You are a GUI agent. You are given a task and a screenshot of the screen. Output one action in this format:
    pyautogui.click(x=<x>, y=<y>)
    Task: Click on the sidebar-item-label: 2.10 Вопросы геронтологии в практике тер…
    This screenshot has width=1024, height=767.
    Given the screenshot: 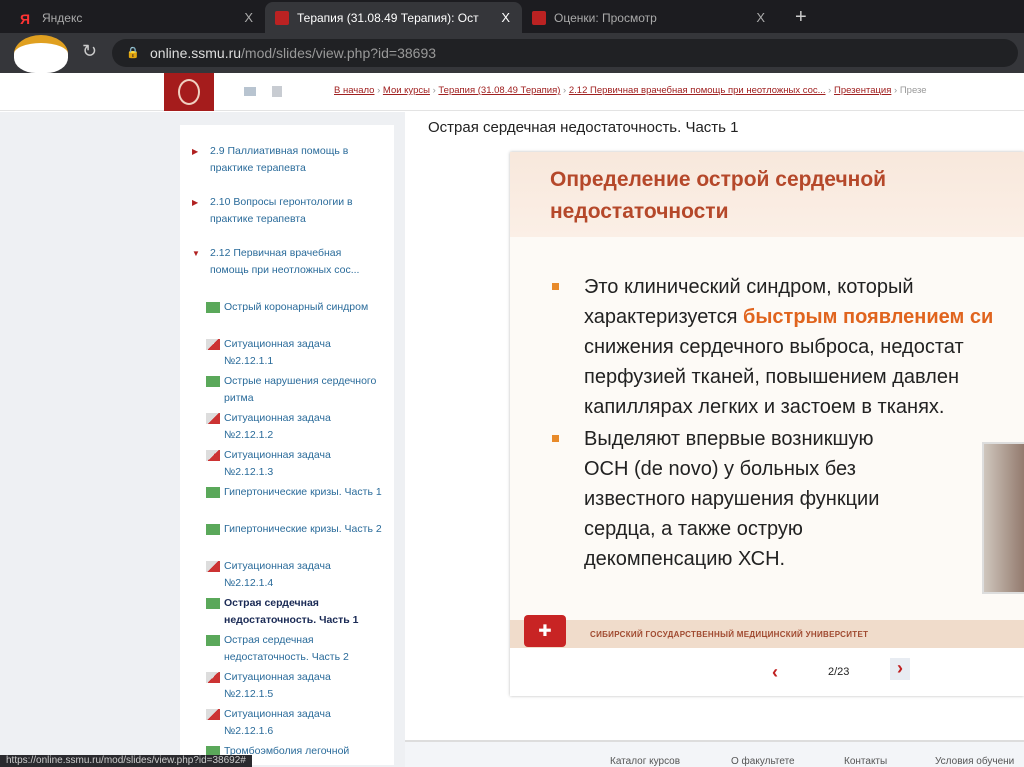 What is the action you would take?
    pyautogui.click(x=281, y=210)
    